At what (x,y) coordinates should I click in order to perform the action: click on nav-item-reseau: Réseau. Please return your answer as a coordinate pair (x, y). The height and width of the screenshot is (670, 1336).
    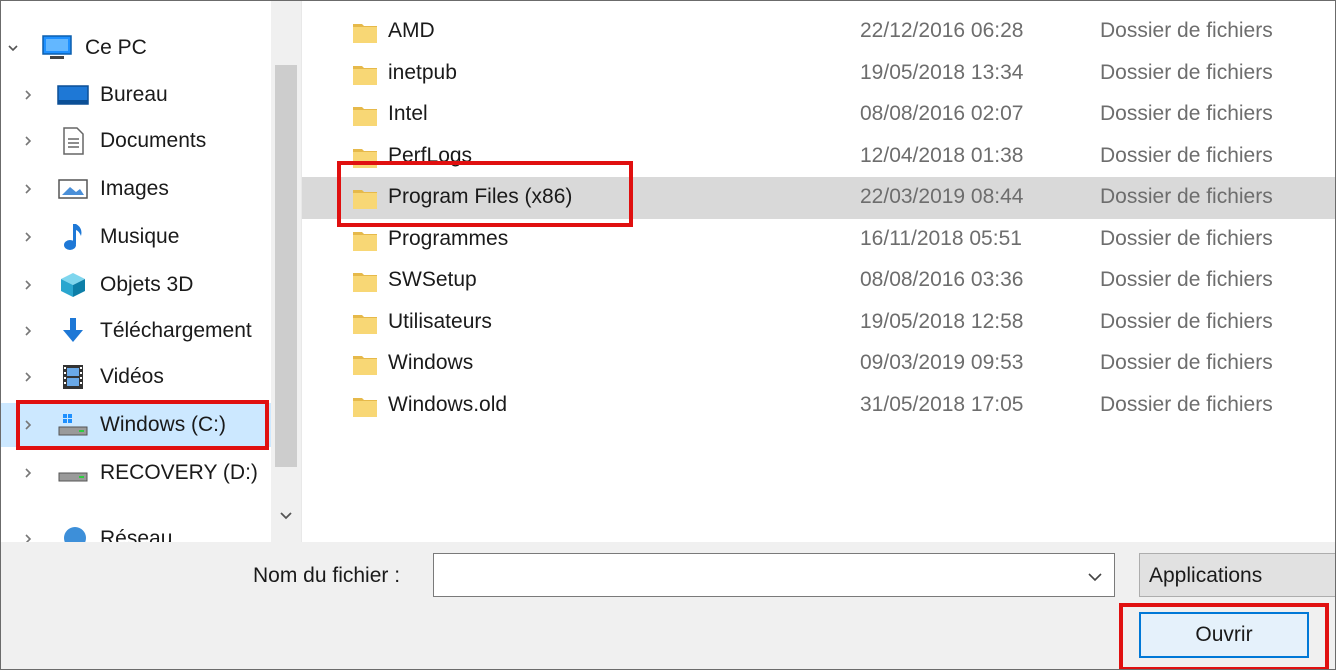
    Looking at the image, I should click on (151, 529).